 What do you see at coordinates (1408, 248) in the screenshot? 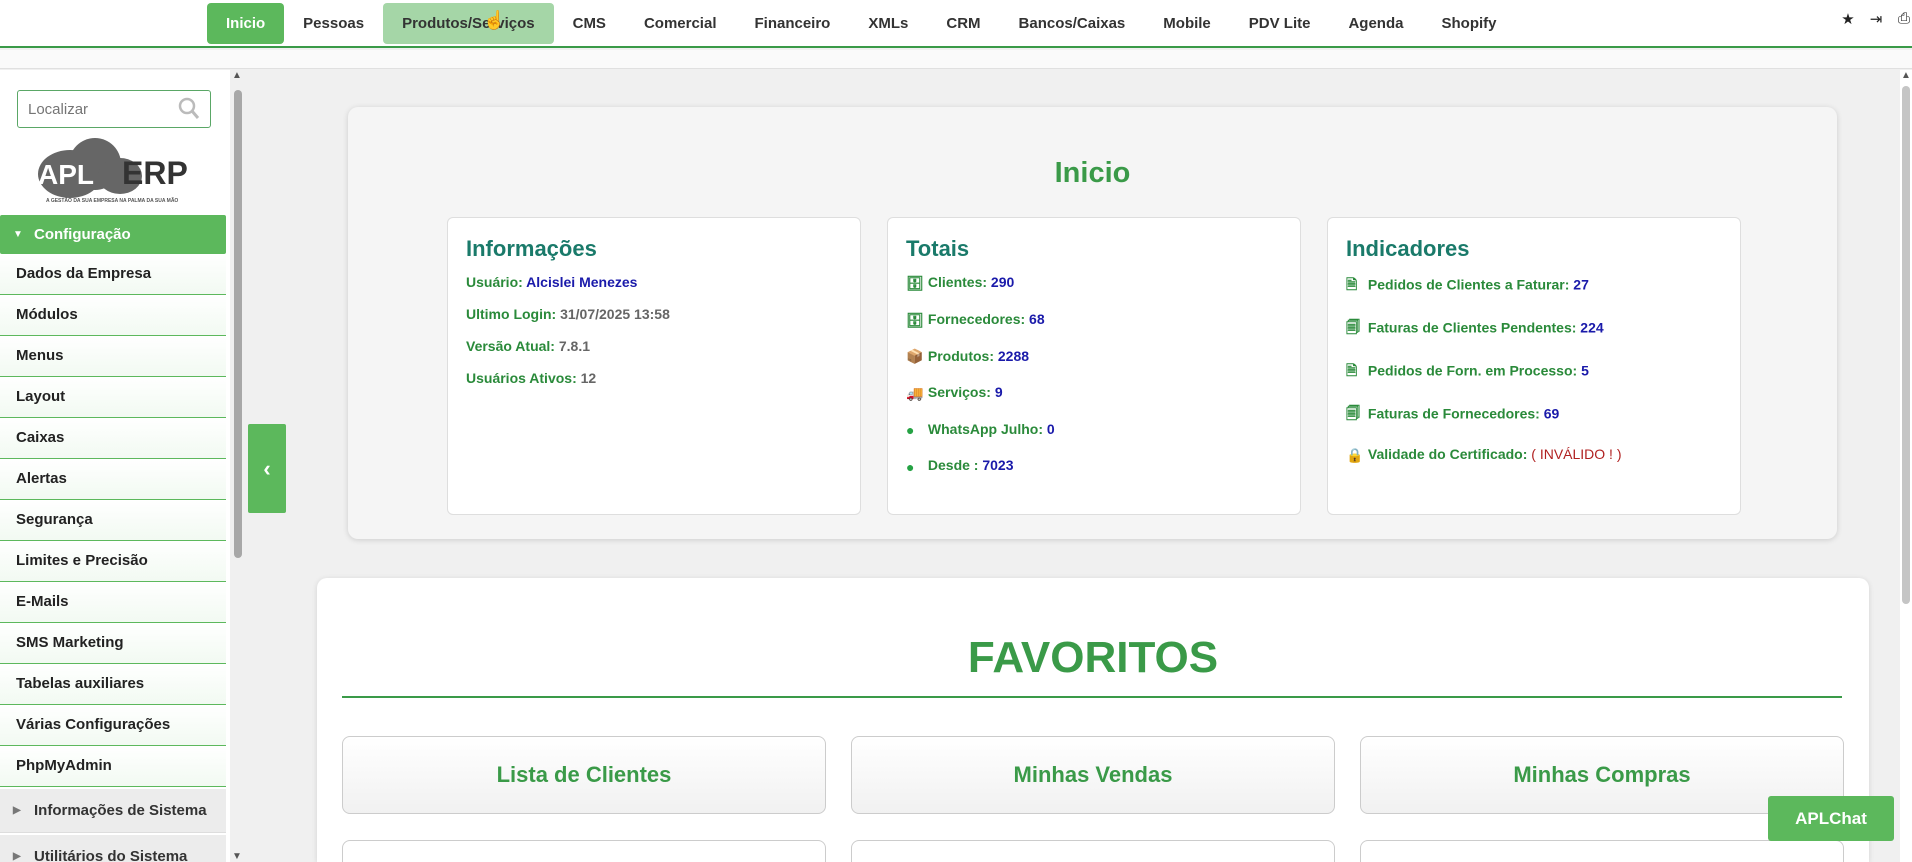
I see `card-heading: Indicadores` at bounding box center [1408, 248].